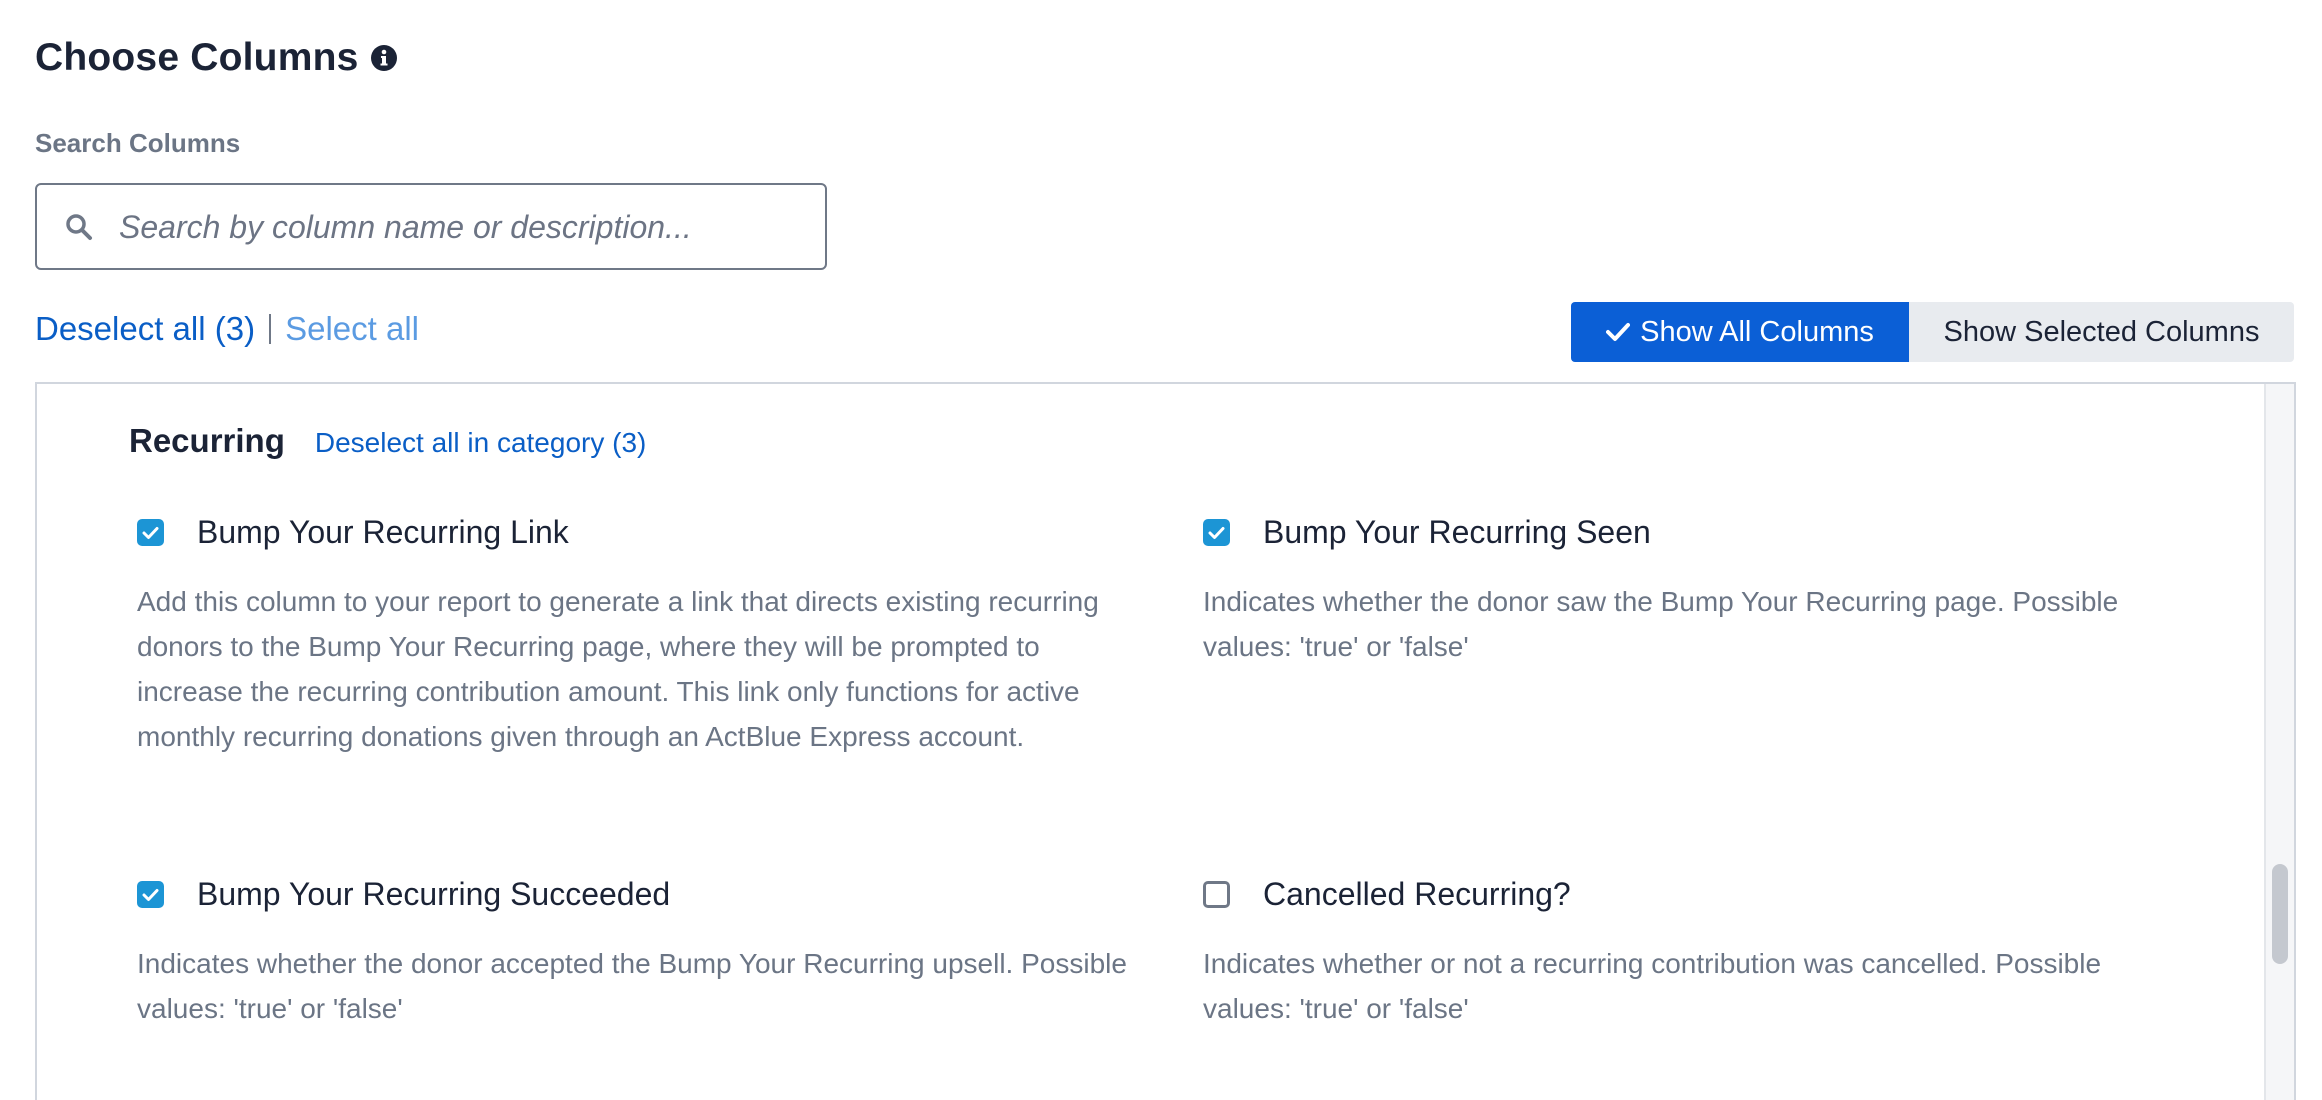 Image resolution: width=2322 pixels, height=1100 pixels. I want to click on column-item-header: Bump Your Recurring Link, so click(632, 532).